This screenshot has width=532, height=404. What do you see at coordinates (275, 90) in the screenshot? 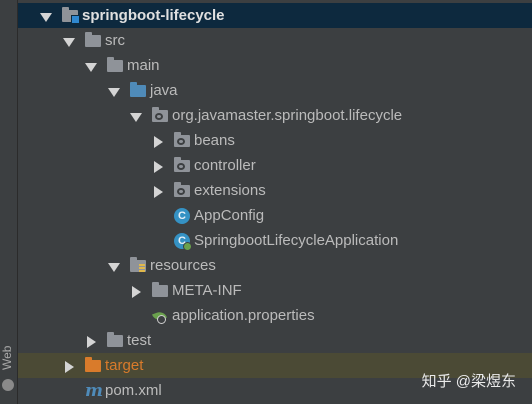
I see `tree-item-java: java` at bounding box center [275, 90].